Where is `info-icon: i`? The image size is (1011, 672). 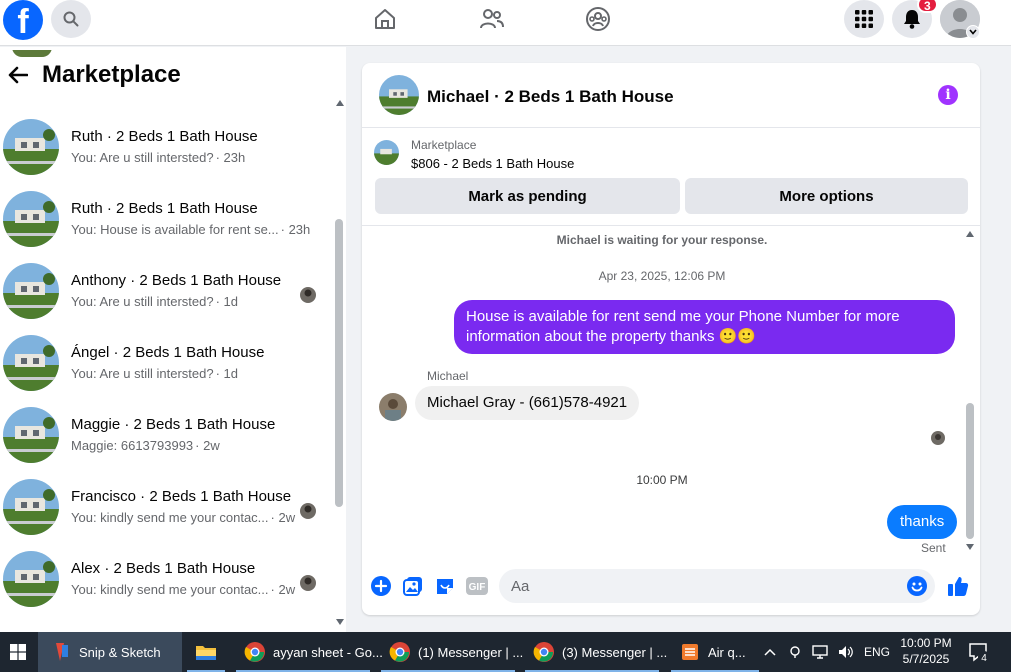 info-icon: i is located at coordinates (948, 95).